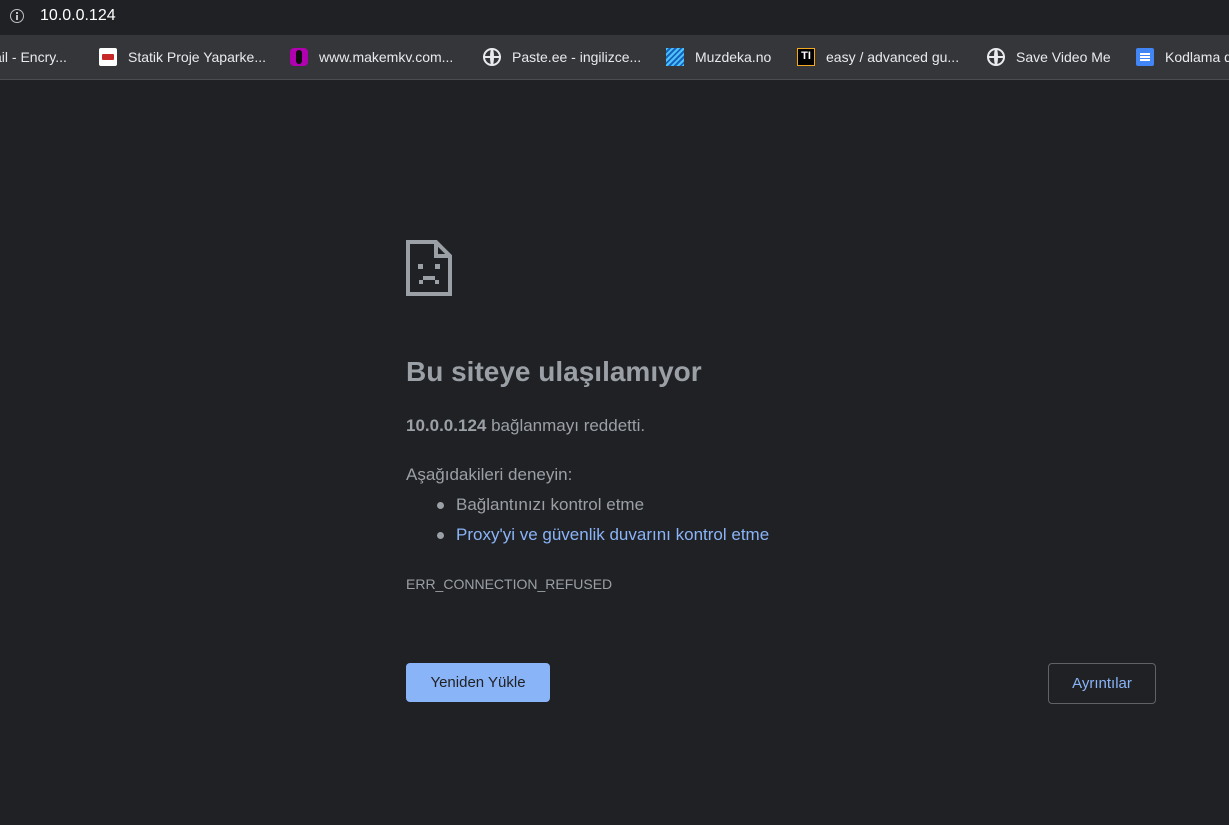  What do you see at coordinates (554, 371) in the screenshot?
I see `error-heading: Bu siteye ulaşılamıyor` at bounding box center [554, 371].